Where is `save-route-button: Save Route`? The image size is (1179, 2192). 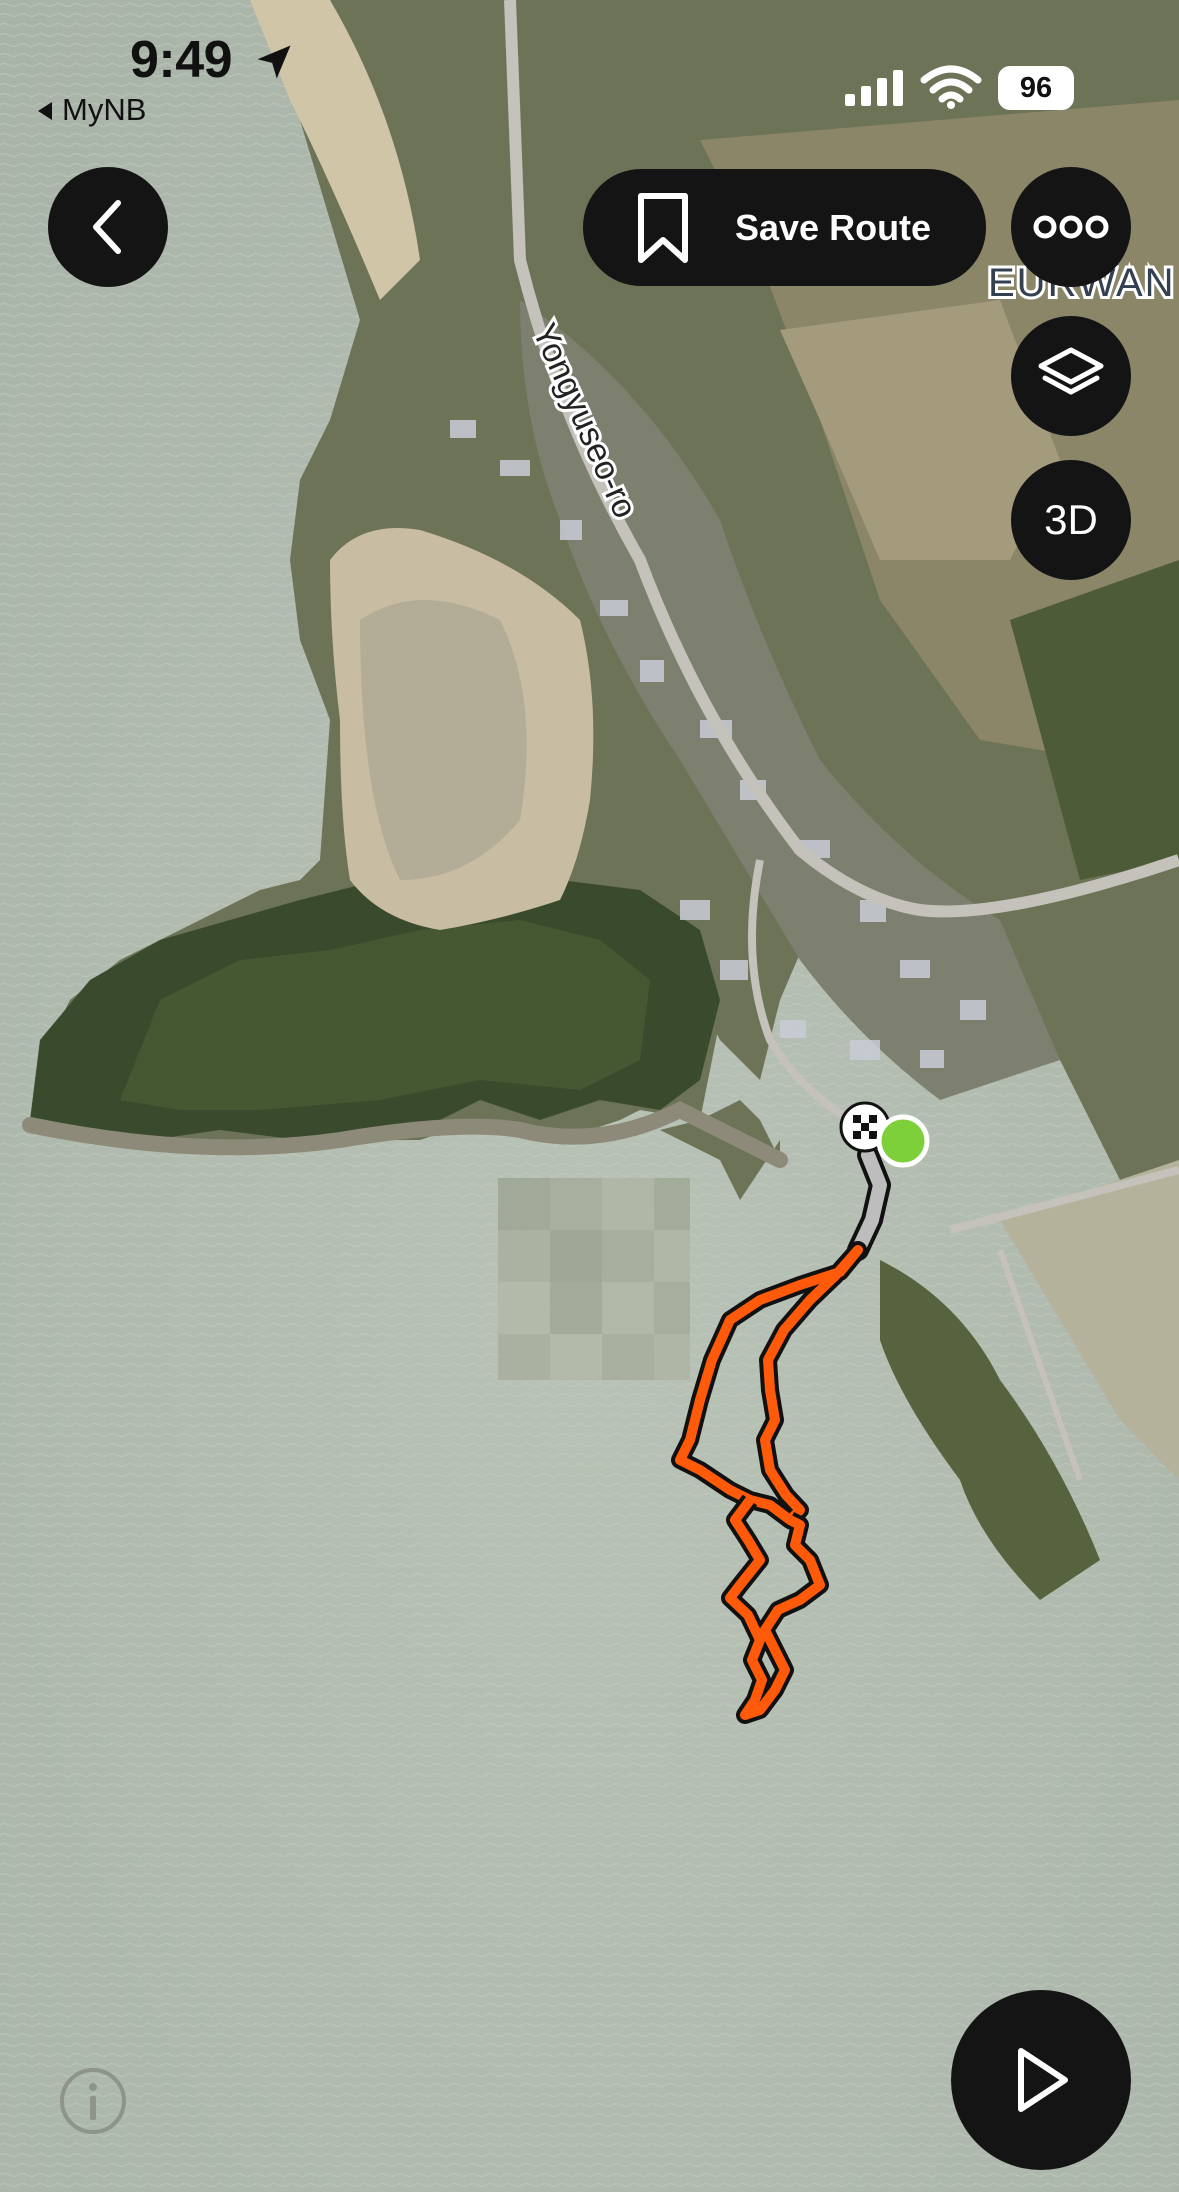 save-route-button: Save Route is located at coordinates (784, 227).